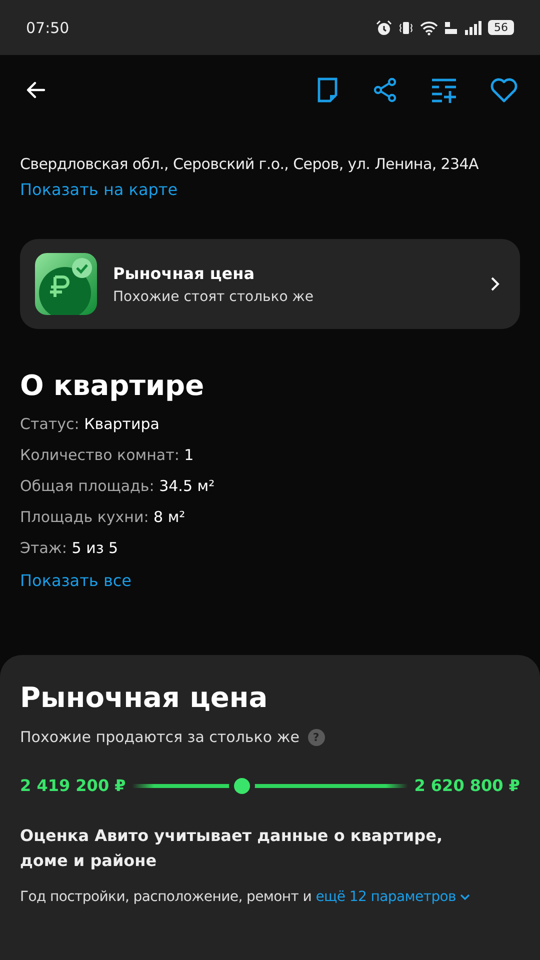 The image size is (540, 960). What do you see at coordinates (328, 90) in the screenshot?
I see `note-icon` at bounding box center [328, 90].